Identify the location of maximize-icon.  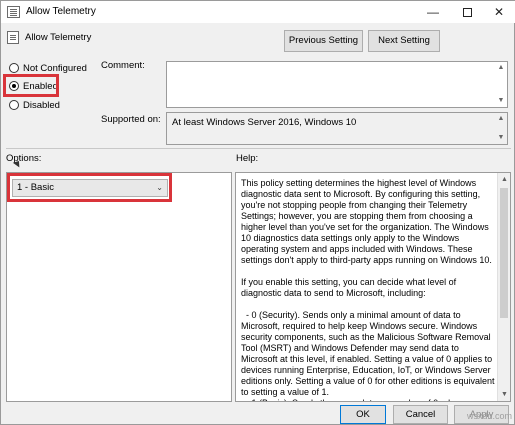
(467, 13).